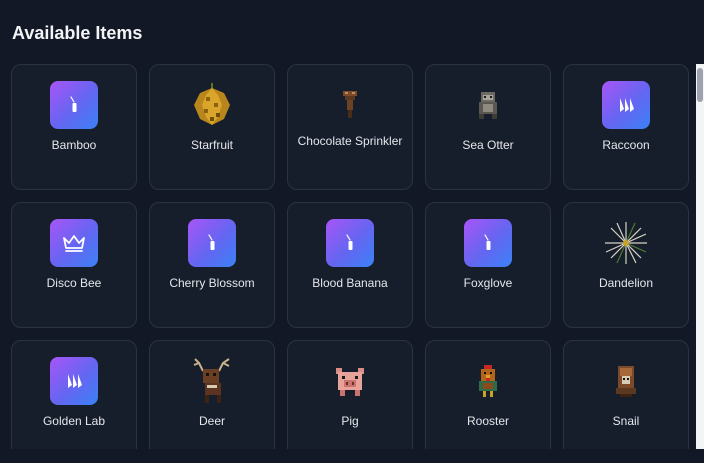 The height and width of the screenshot is (463, 704). What do you see at coordinates (212, 283) in the screenshot?
I see `item-label: Cherry Blossom` at bounding box center [212, 283].